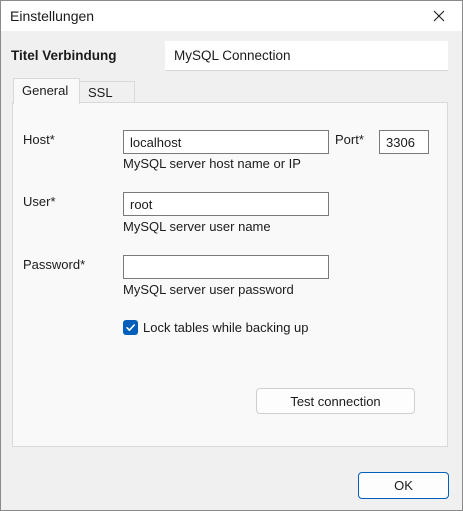 This screenshot has width=463, height=511. Describe the element at coordinates (231, 16) in the screenshot. I see `title-bar: Einstellungen` at that location.